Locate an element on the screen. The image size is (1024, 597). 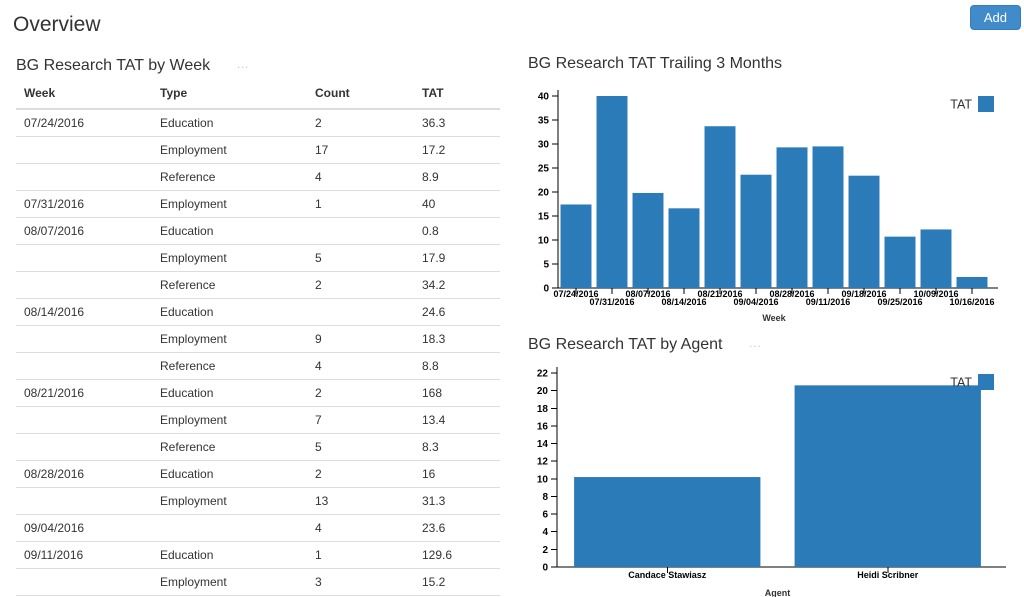
table-header-row: Week Type Count TAT is located at coordinates (258, 94).